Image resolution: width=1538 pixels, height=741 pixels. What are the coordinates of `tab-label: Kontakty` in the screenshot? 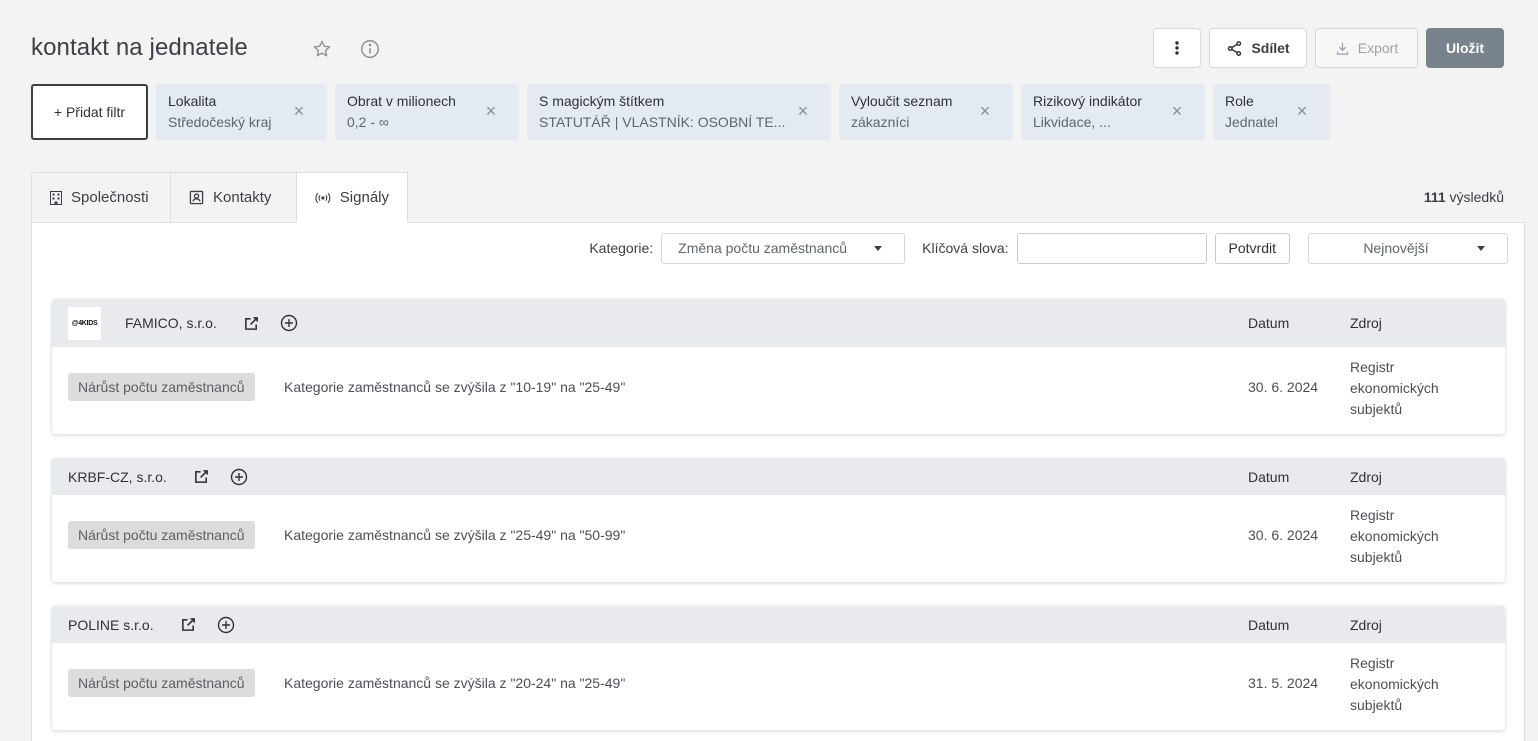 It's located at (242, 197).